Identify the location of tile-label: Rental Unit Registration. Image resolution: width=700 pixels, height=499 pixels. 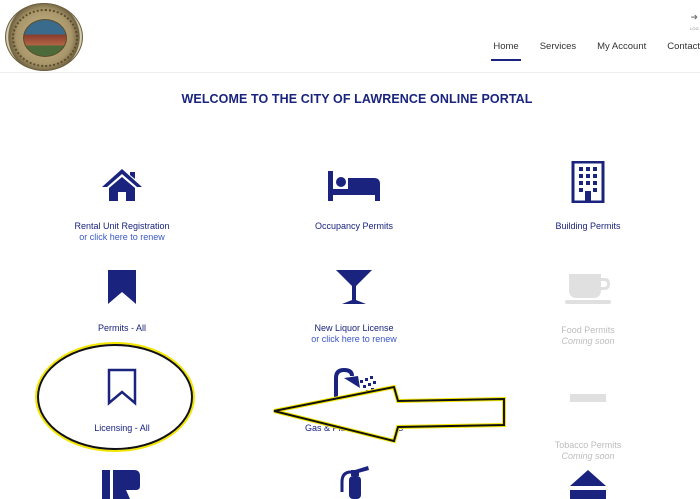
(122, 226).